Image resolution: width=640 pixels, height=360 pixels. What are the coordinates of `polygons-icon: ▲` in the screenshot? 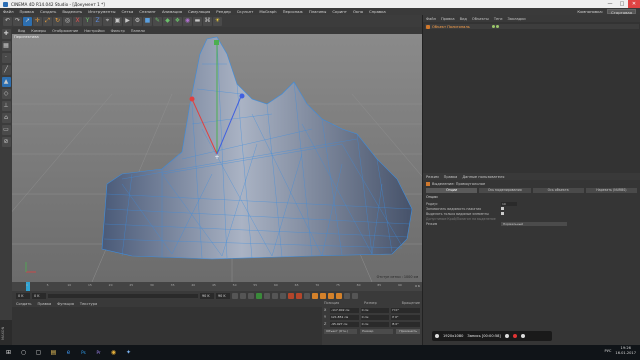 It's located at (6, 82).